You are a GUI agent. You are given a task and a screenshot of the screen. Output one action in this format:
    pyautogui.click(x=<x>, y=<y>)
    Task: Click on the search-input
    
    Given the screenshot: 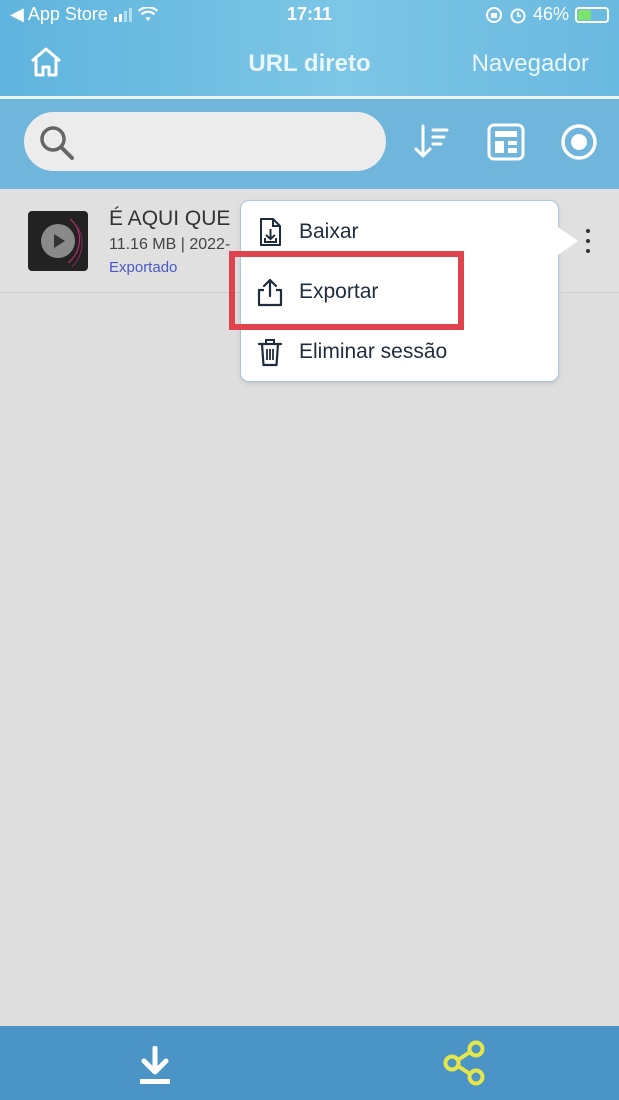 What is the action you would take?
    pyautogui.click(x=205, y=141)
    